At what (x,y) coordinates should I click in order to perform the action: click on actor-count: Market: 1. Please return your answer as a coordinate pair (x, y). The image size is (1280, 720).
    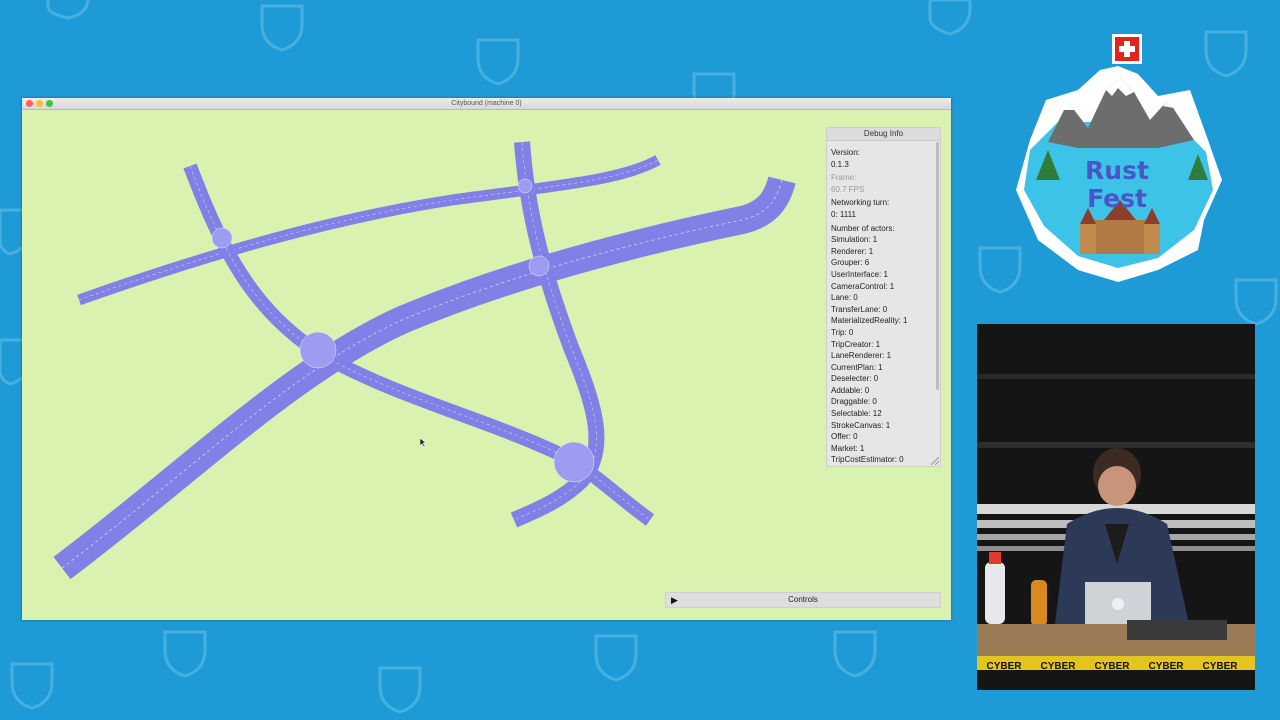
    Looking at the image, I should click on (848, 448).